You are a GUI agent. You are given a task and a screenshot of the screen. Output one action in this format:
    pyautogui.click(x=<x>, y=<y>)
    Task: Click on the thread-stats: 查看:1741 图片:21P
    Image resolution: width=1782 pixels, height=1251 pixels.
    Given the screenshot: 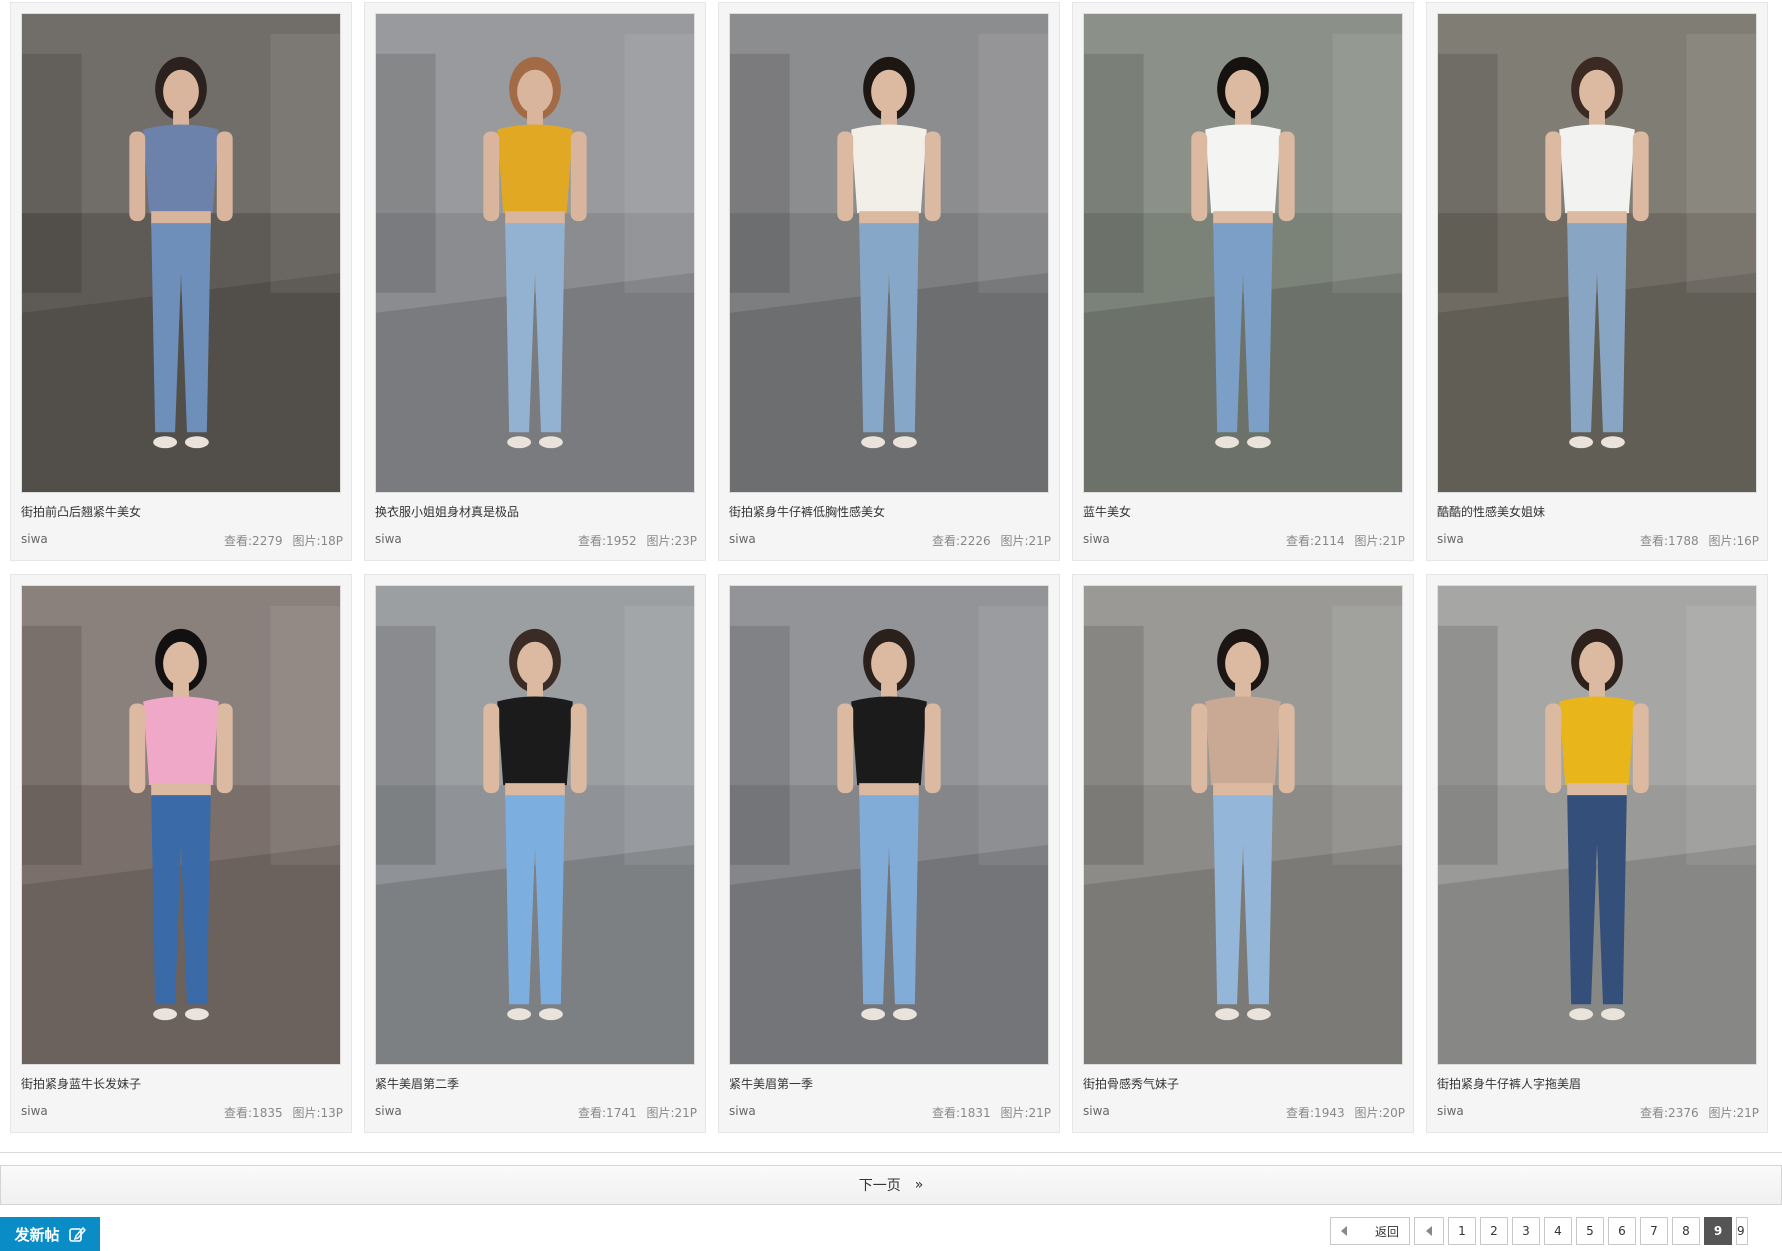 What is the action you would take?
    pyautogui.click(x=634, y=1112)
    